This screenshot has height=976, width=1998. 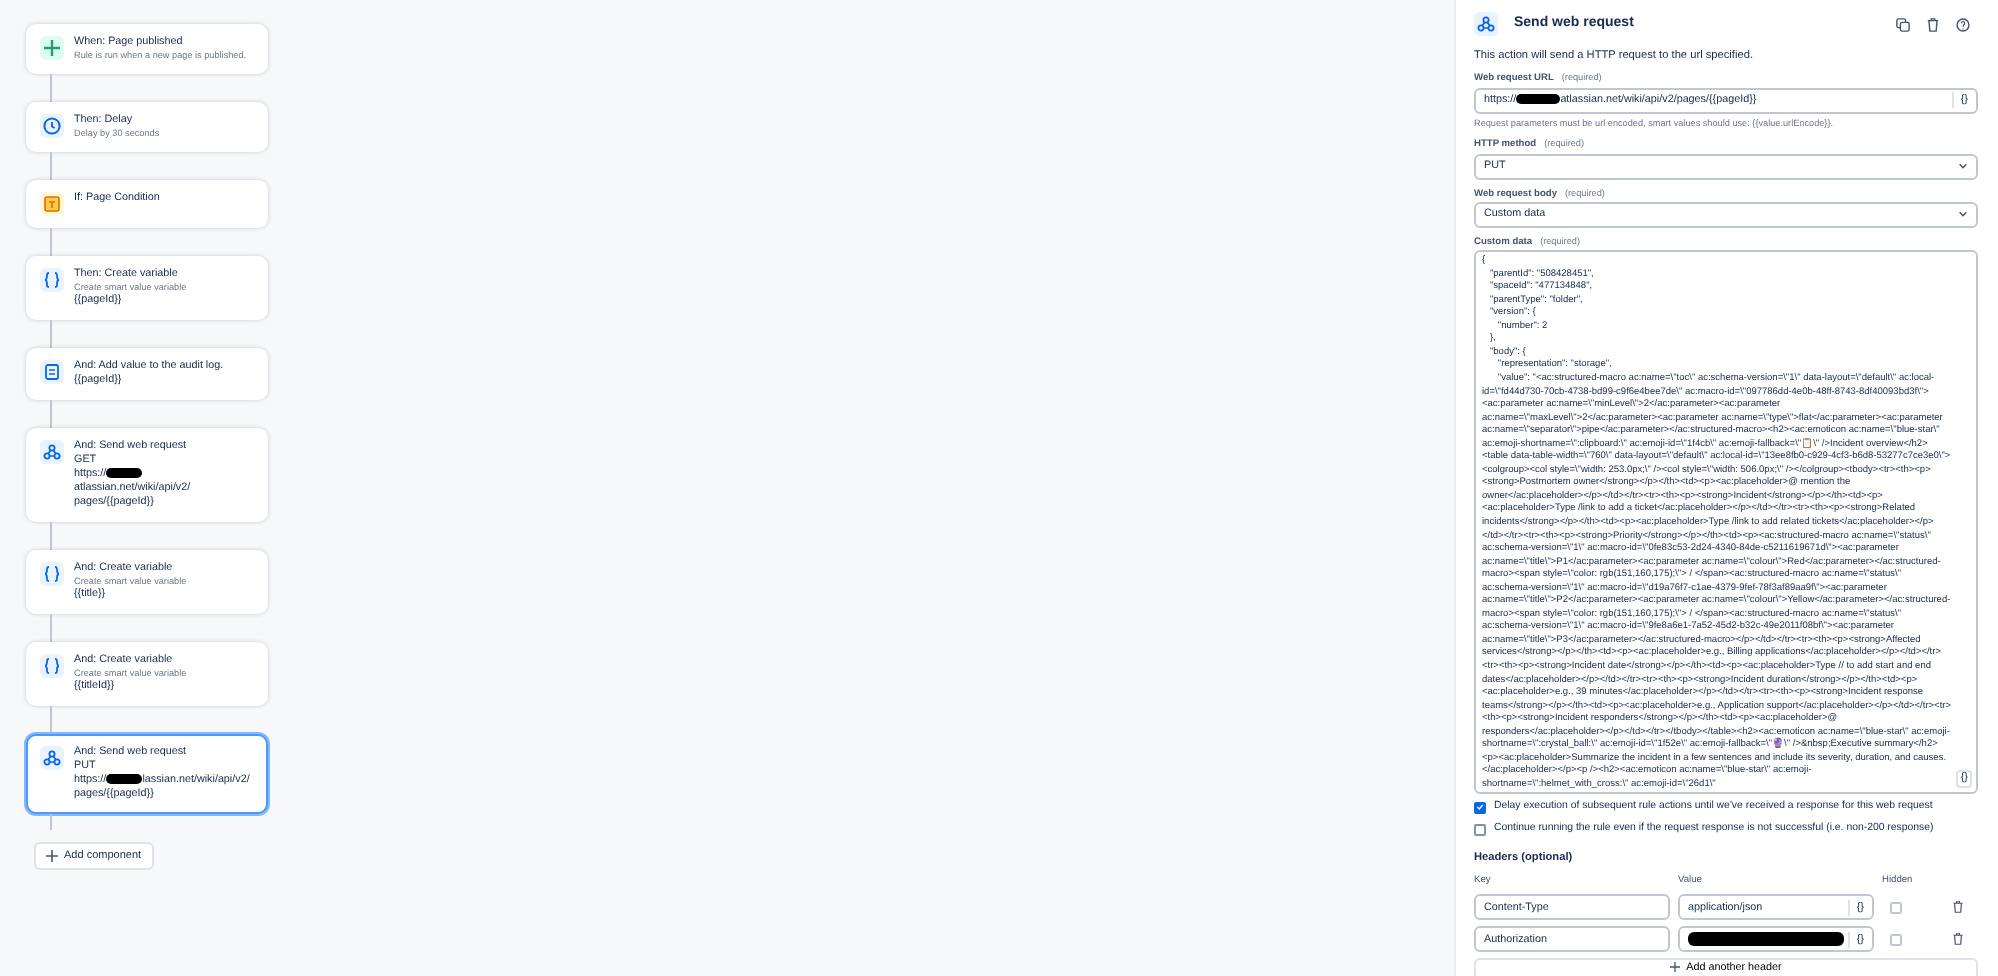 What do you see at coordinates (52, 372) in the screenshot?
I see `log-icon` at bounding box center [52, 372].